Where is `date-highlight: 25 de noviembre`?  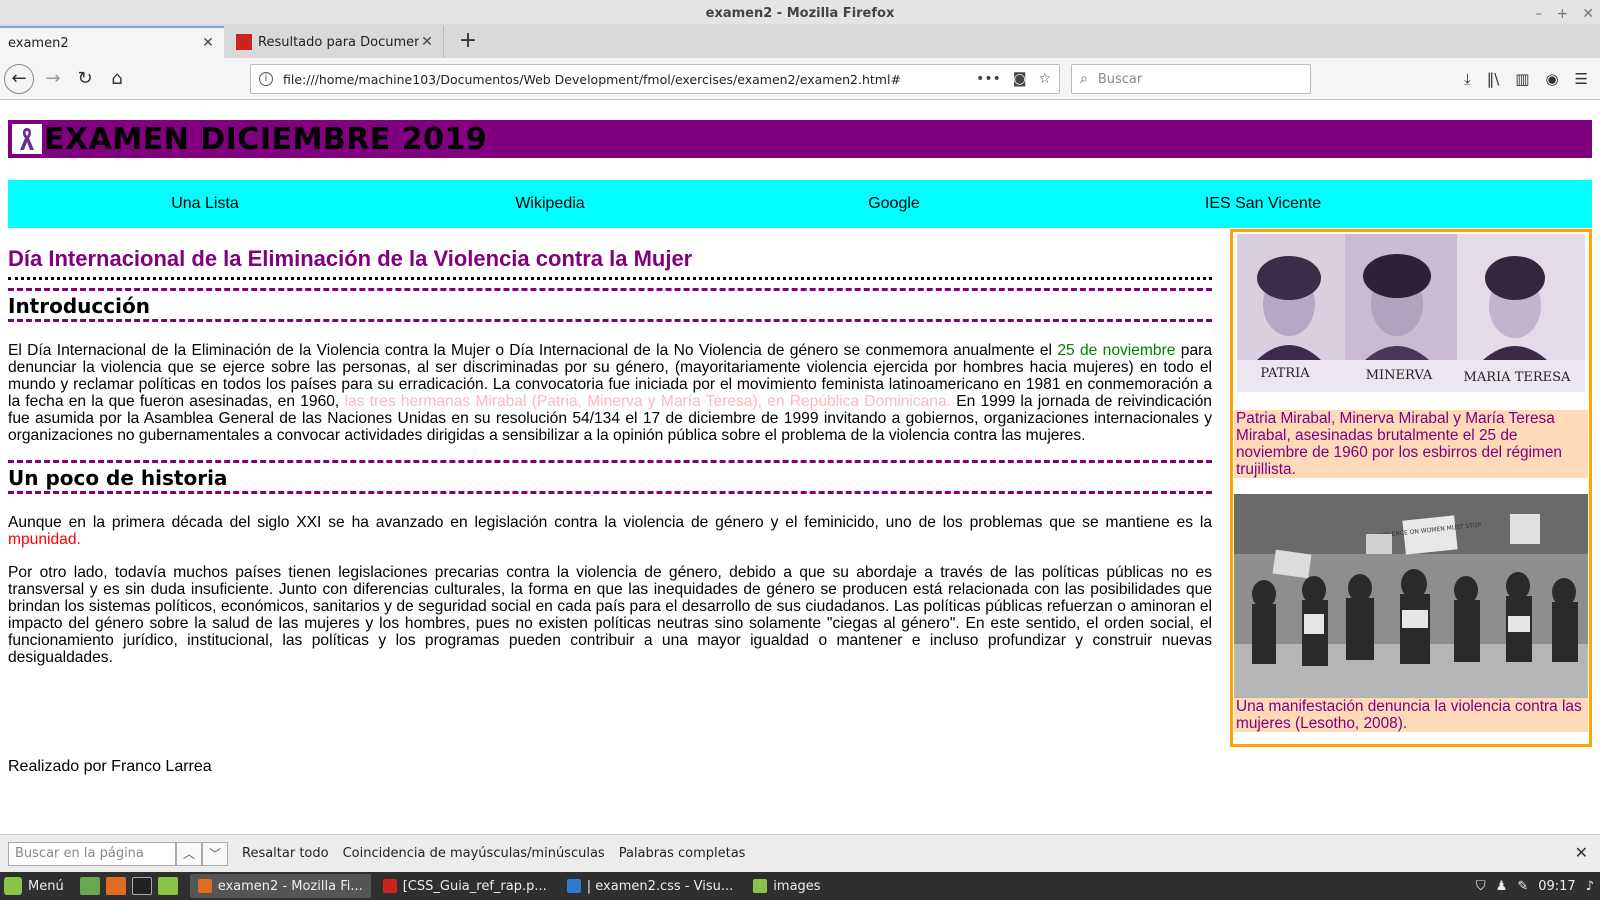
date-highlight: 25 de noviembre is located at coordinates (1116, 350).